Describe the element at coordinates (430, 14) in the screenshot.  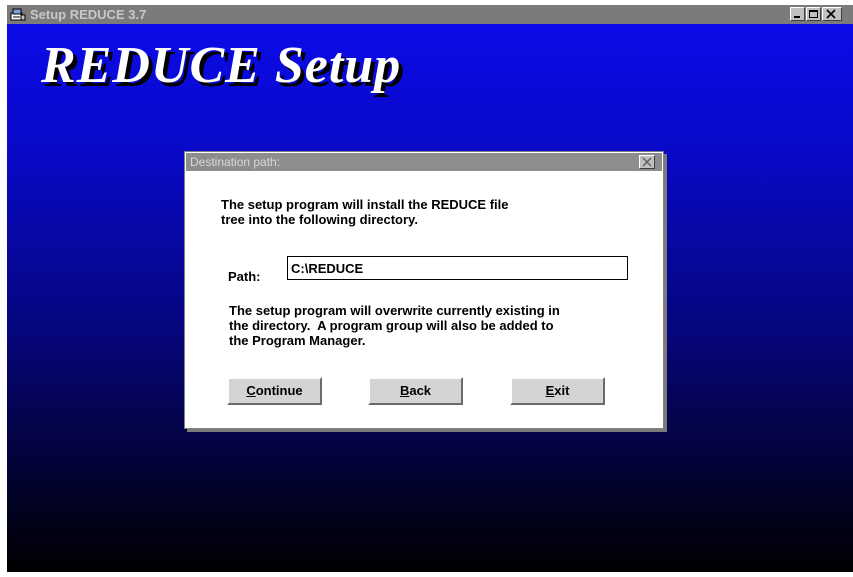
I see `window-titlebar: Setup REDUCE 3.7` at that location.